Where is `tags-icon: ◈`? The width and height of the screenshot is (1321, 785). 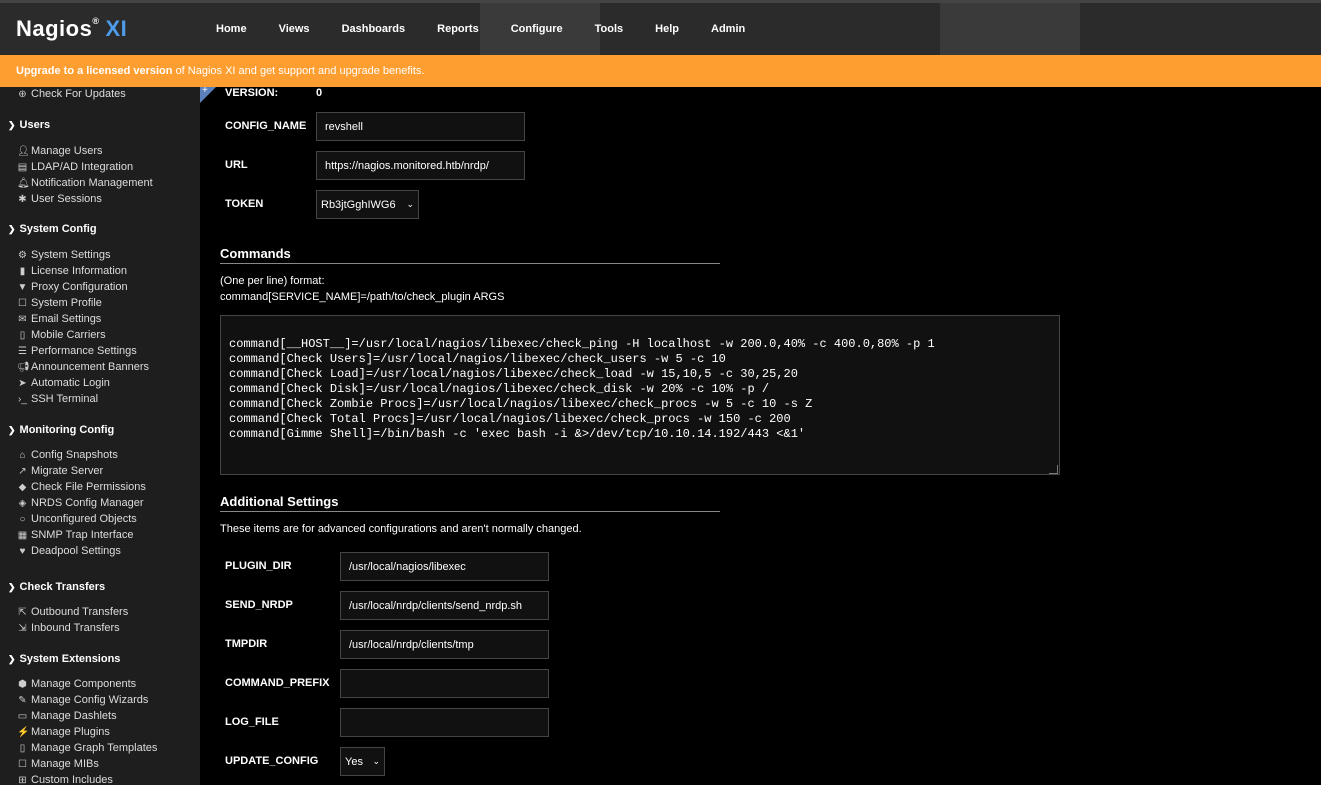 tags-icon: ◈ is located at coordinates (22, 503).